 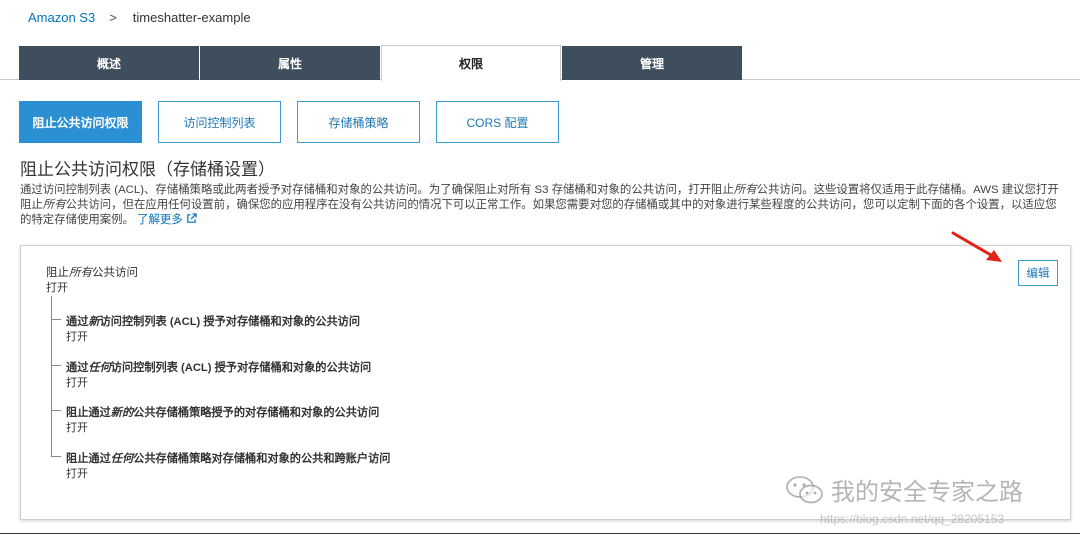 I want to click on wechat-watermark: 我的安全专家之路, so click(x=904, y=489).